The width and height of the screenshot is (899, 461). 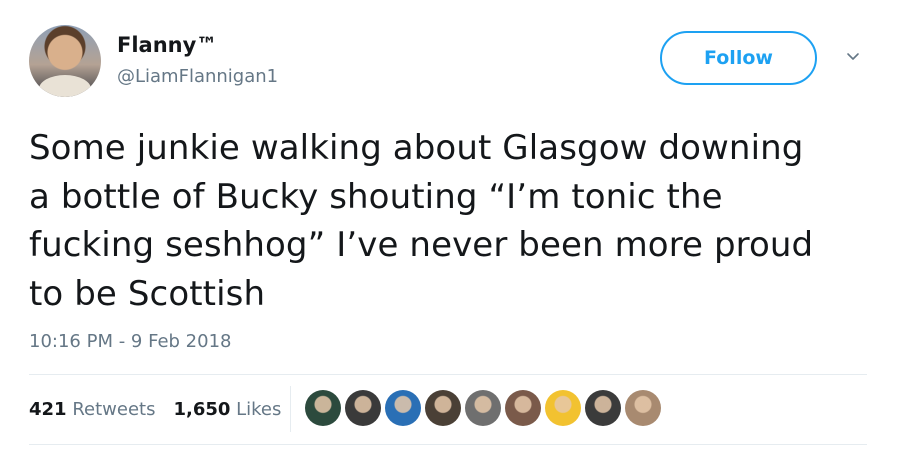 I want to click on liker-avatars, so click(x=483, y=408).